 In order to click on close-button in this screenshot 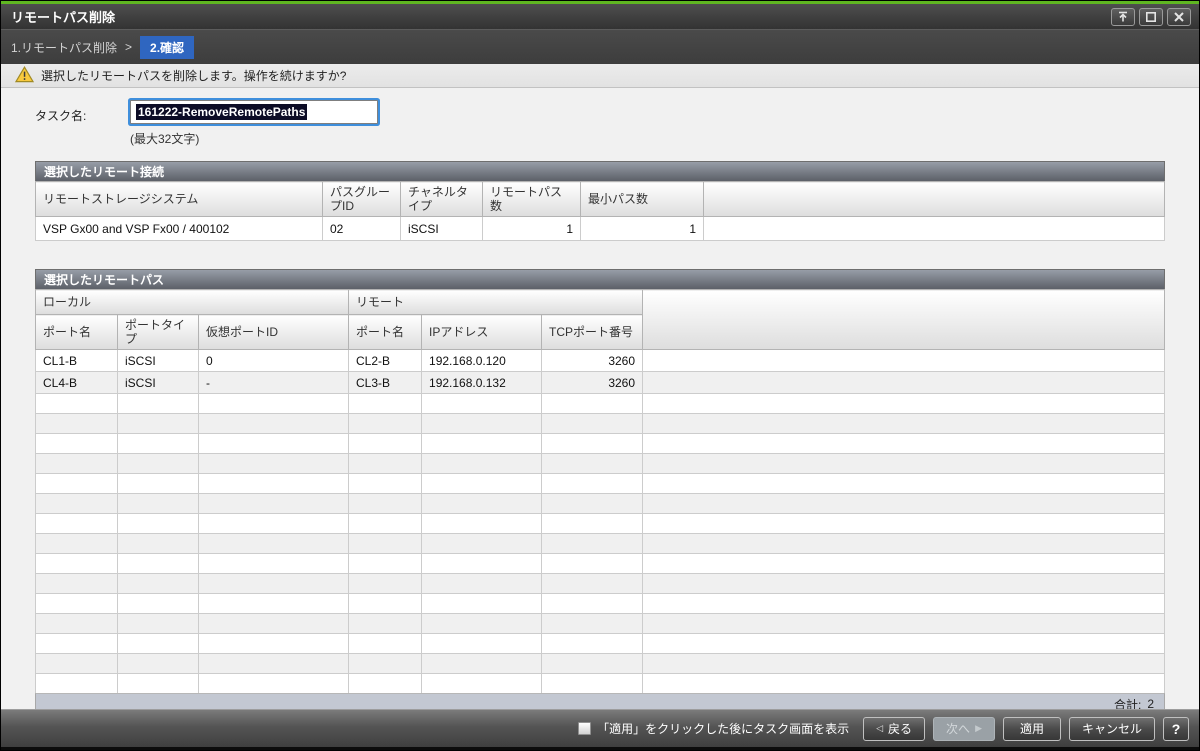, I will do `click(1179, 16)`.